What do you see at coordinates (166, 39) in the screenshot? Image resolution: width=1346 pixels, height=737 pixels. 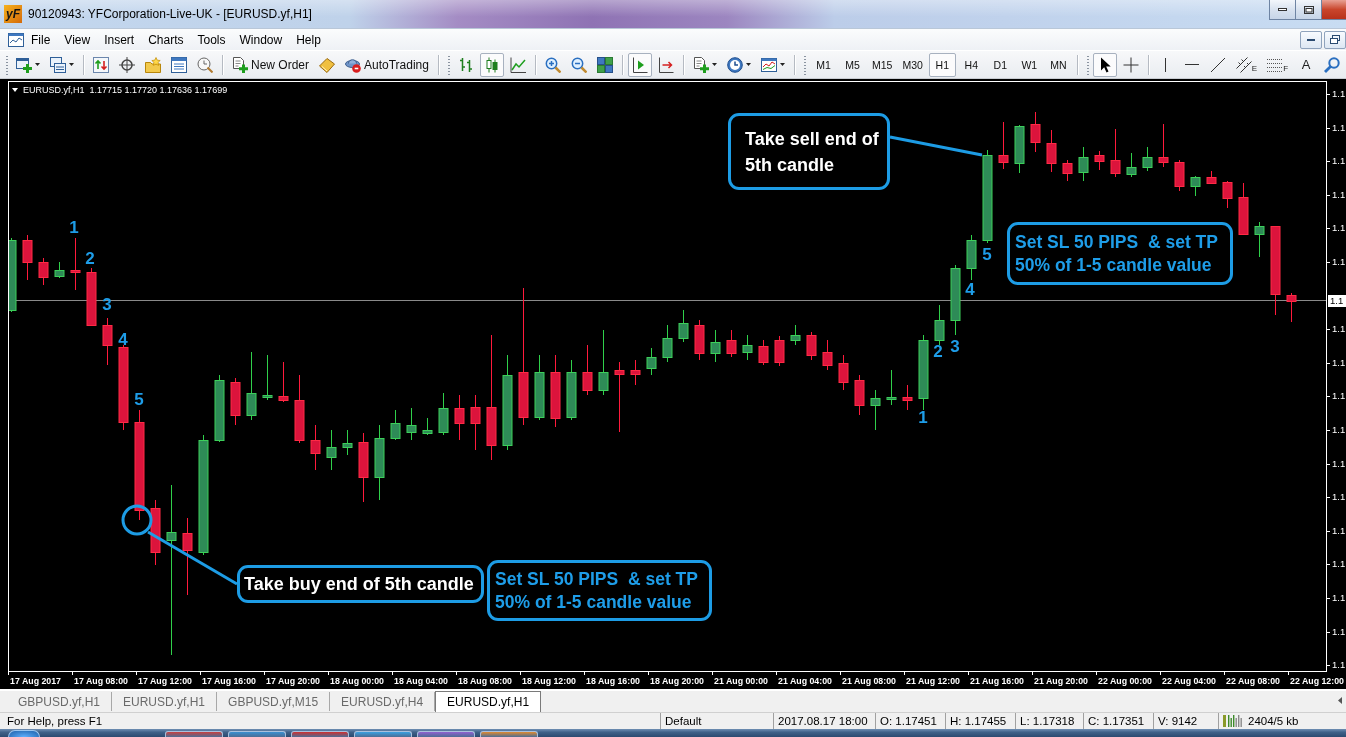 I see `menu-item: Charts` at bounding box center [166, 39].